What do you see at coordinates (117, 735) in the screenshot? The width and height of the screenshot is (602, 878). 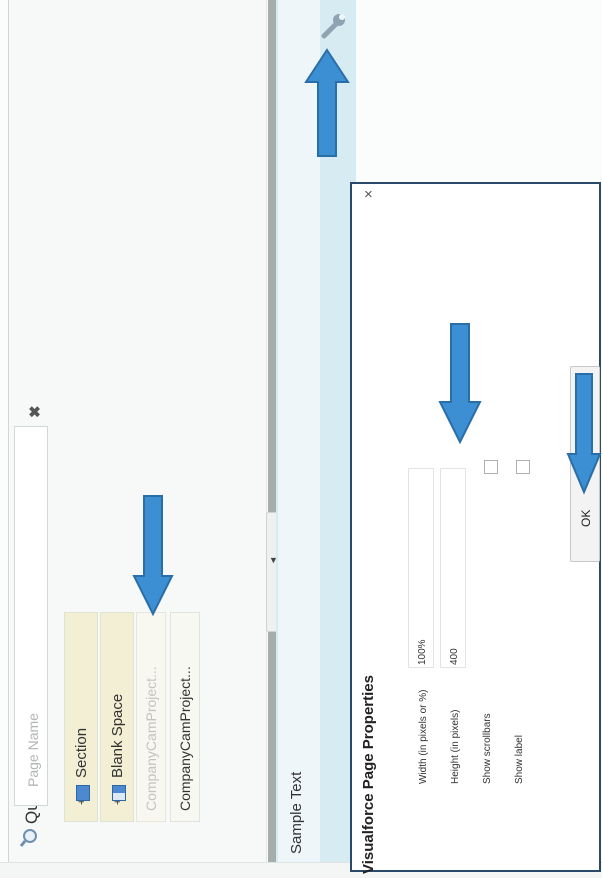 I see `palette-item-label: Blank Space` at bounding box center [117, 735].